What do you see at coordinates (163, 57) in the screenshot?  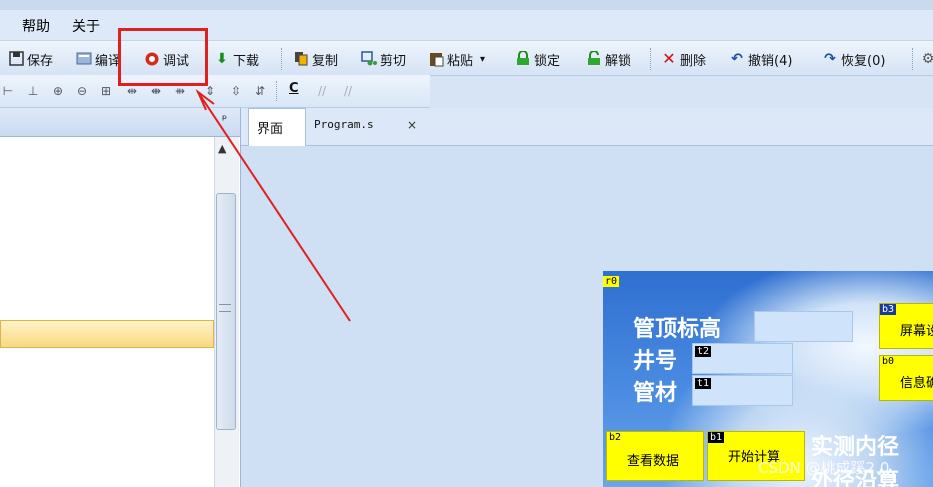 I see `debug-highlight-box` at bounding box center [163, 57].